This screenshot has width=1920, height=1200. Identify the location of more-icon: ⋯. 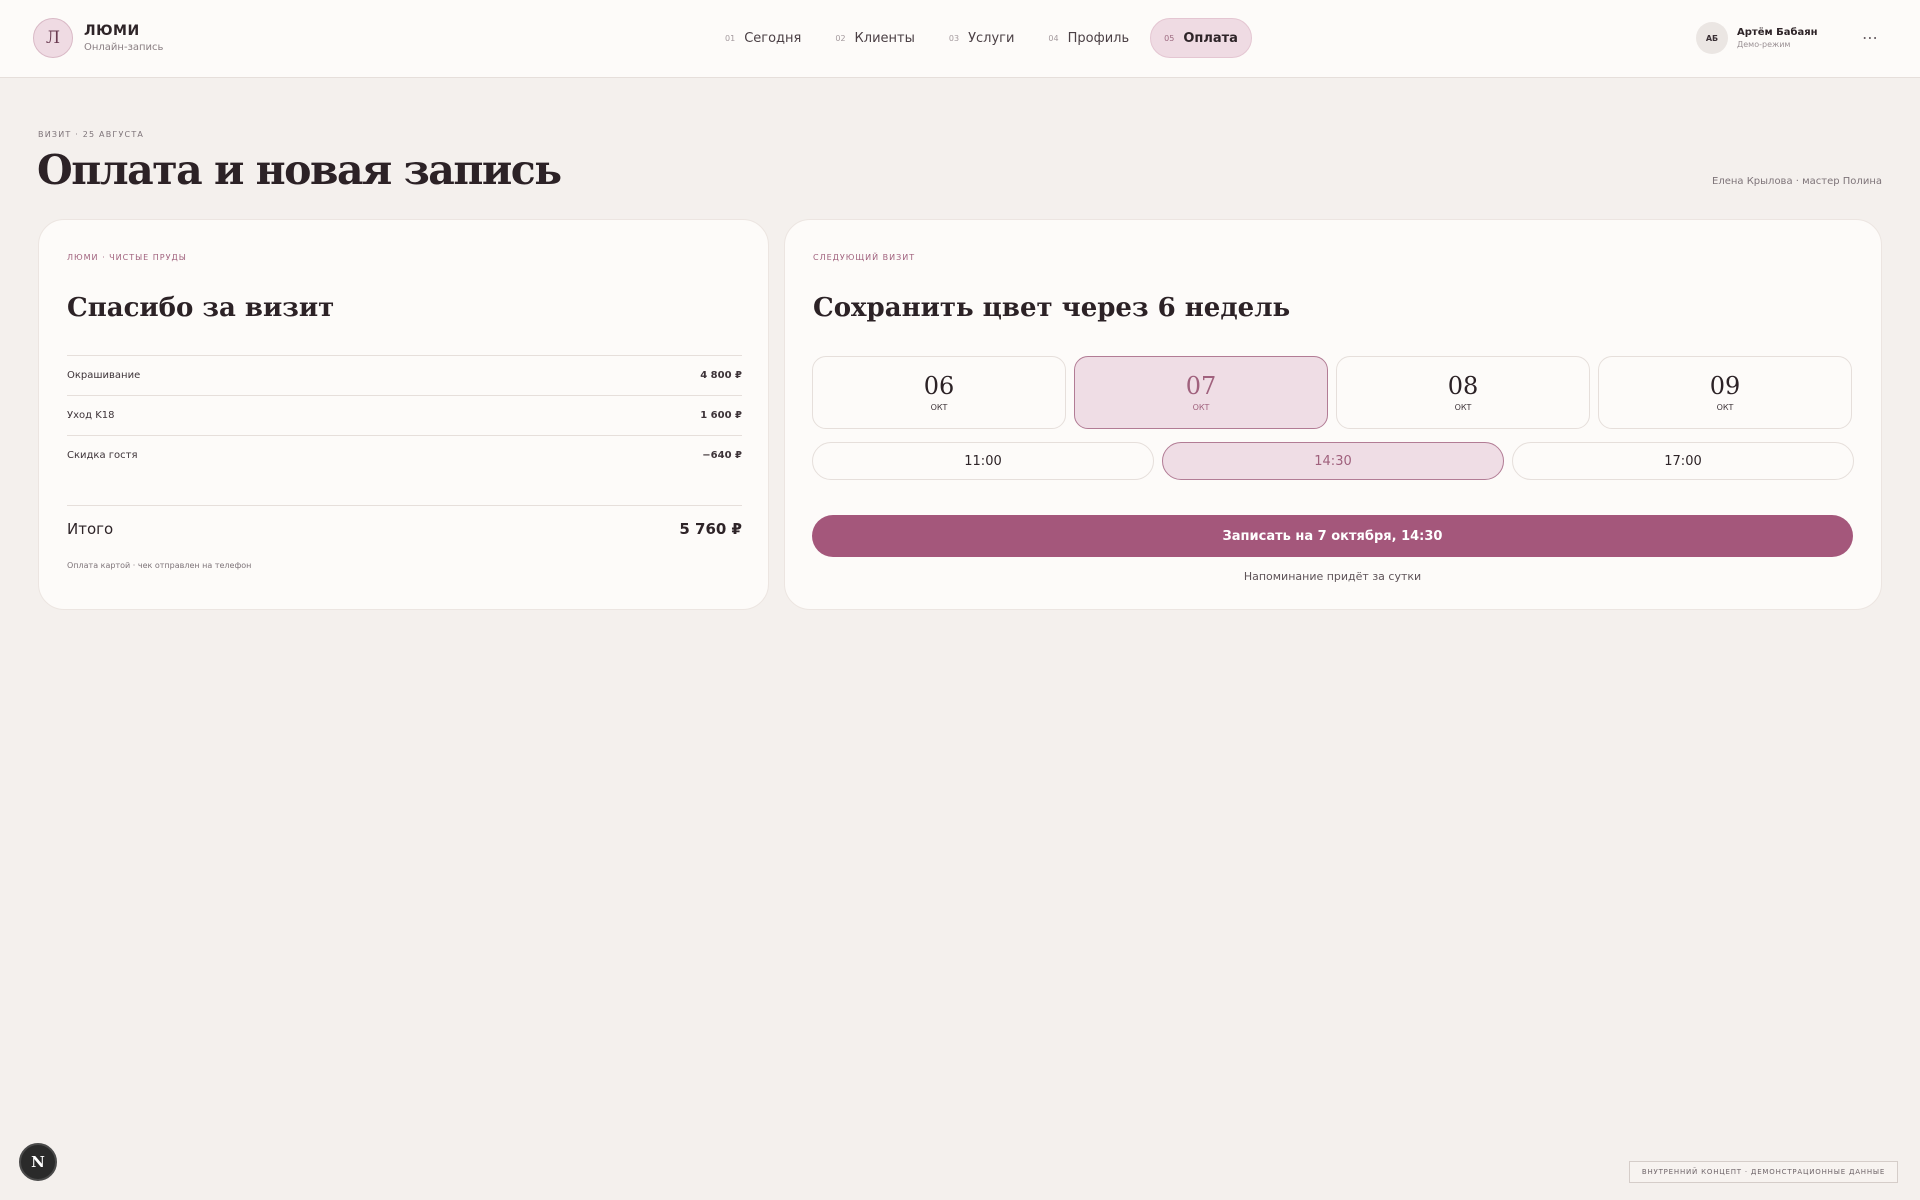
(1870, 37).